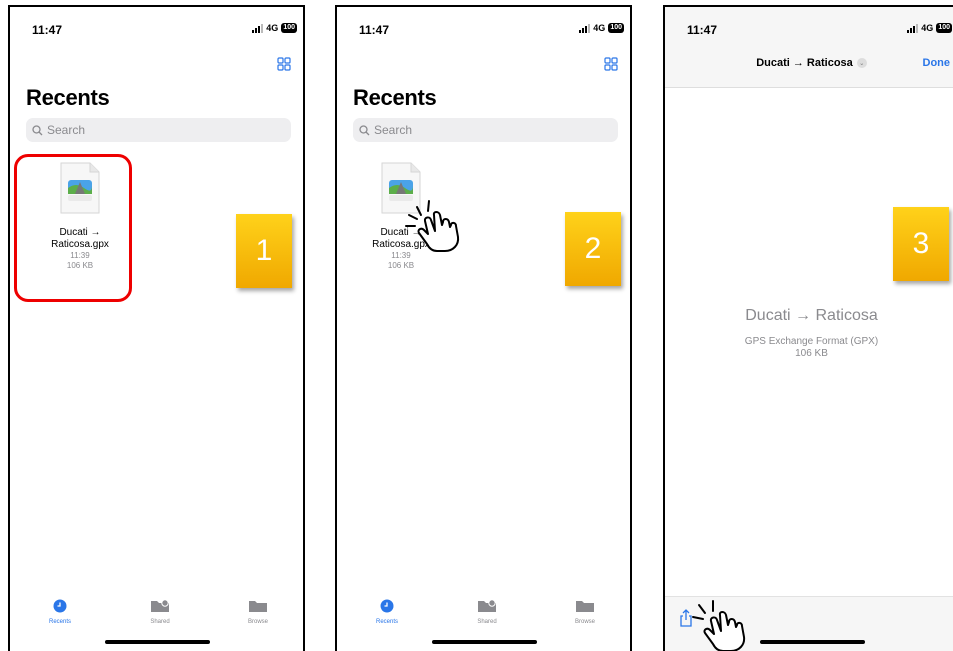 This screenshot has width=953, height=651. I want to click on preview-nav-bar: 11:47 4G 100 Ducati → Raticosa ⌄ Done, so click(809, 47).